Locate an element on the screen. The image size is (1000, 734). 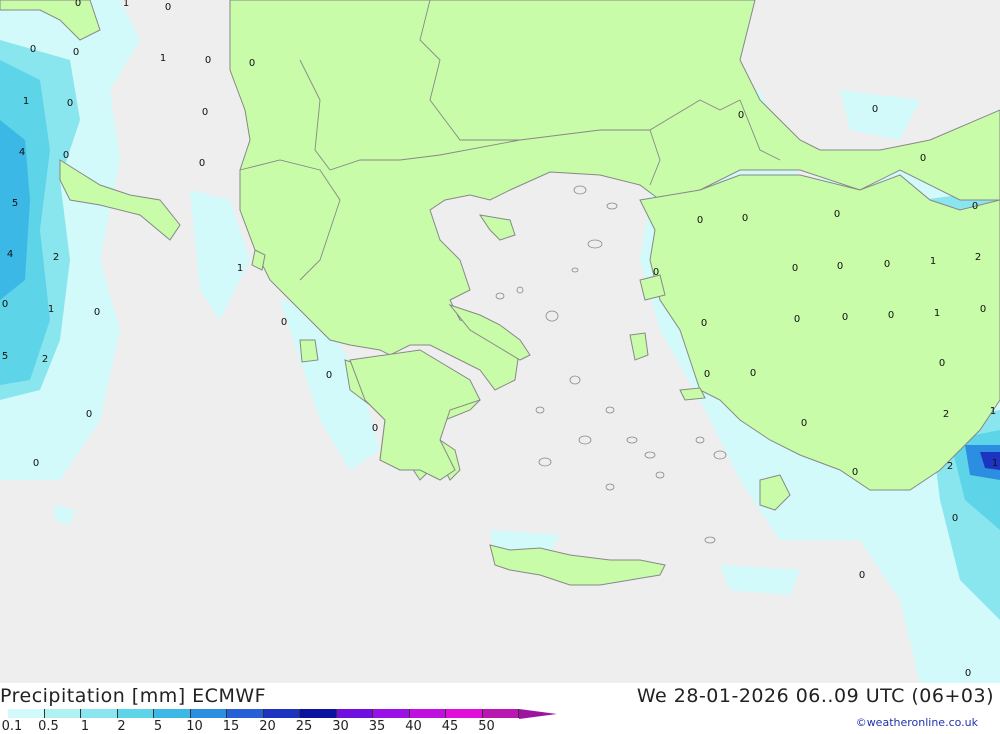
legend-tick-label: 15 is located at coordinates (231, 726).